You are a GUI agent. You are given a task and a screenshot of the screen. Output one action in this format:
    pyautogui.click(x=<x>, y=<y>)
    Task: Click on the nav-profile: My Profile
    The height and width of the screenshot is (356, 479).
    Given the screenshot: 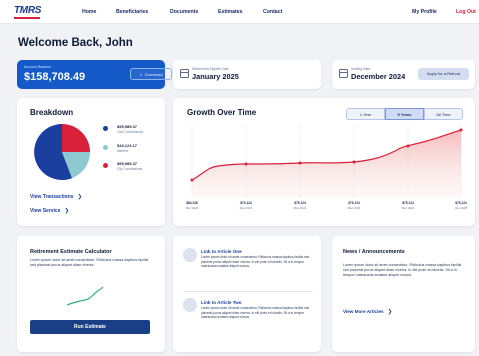 What is the action you would take?
    pyautogui.click(x=424, y=12)
    